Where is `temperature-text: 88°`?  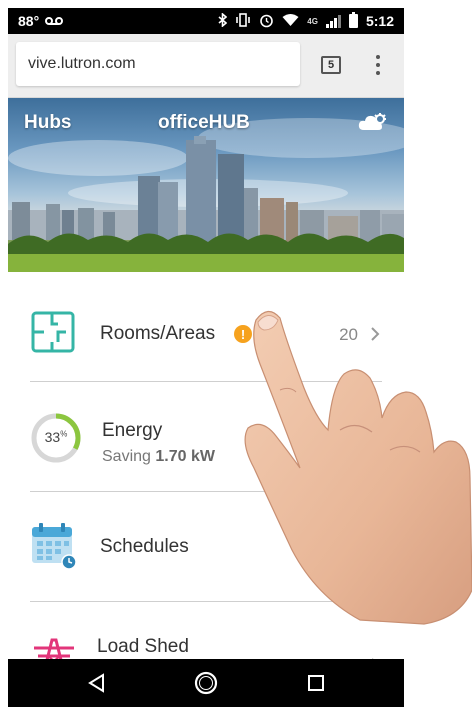 temperature-text: 88° is located at coordinates (29, 21).